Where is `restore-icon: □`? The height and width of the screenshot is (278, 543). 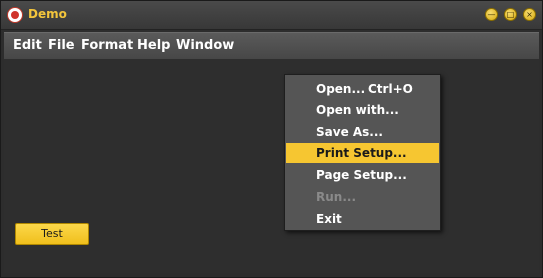 restore-icon: □ is located at coordinates (510, 14).